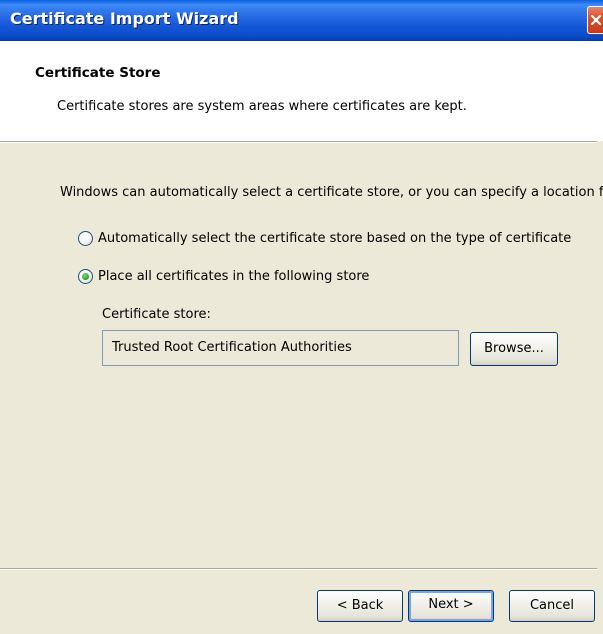 The width and height of the screenshot is (603, 634). Describe the element at coordinates (451, 606) in the screenshot. I see `next-button: Next >` at that location.